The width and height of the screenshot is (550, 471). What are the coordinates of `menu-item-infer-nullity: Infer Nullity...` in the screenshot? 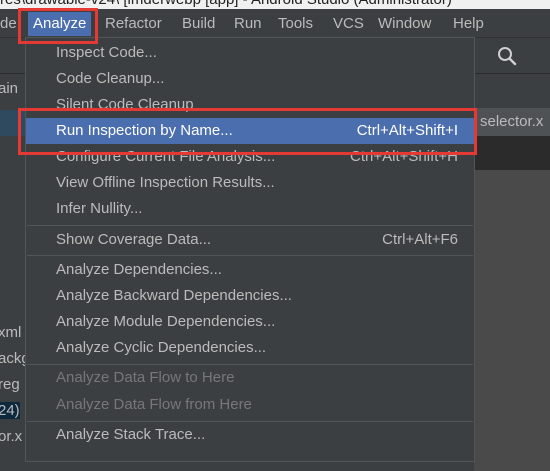 It's located at (250, 209).